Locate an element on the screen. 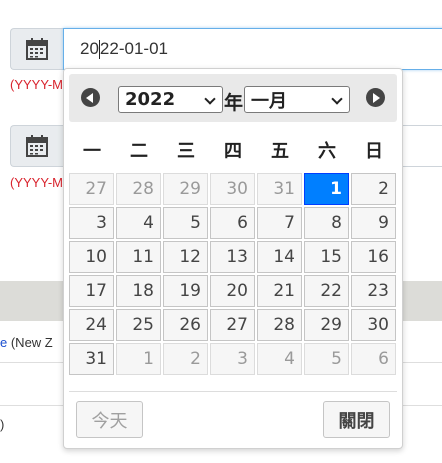 This screenshot has height=463, width=442. date-input-value-end: 22-01-01 is located at coordinates (133, 48).